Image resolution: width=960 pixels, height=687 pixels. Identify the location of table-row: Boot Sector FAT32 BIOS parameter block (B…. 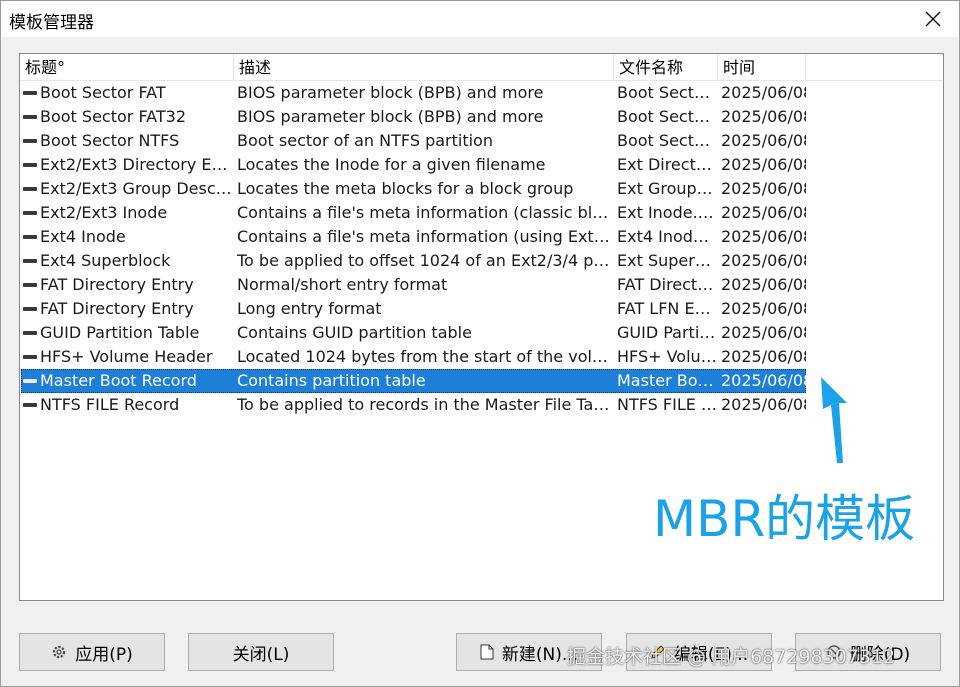
(481, 117).